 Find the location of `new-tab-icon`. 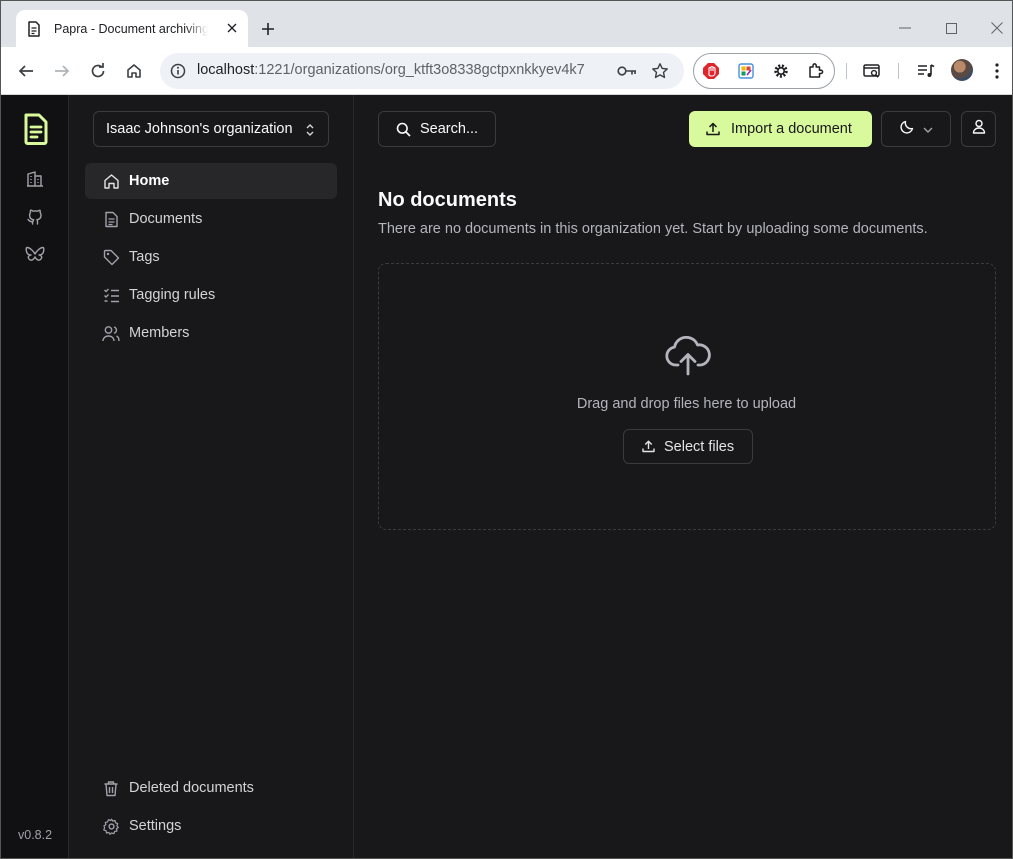

new-tab-icon is located at coordinates (268, 29).